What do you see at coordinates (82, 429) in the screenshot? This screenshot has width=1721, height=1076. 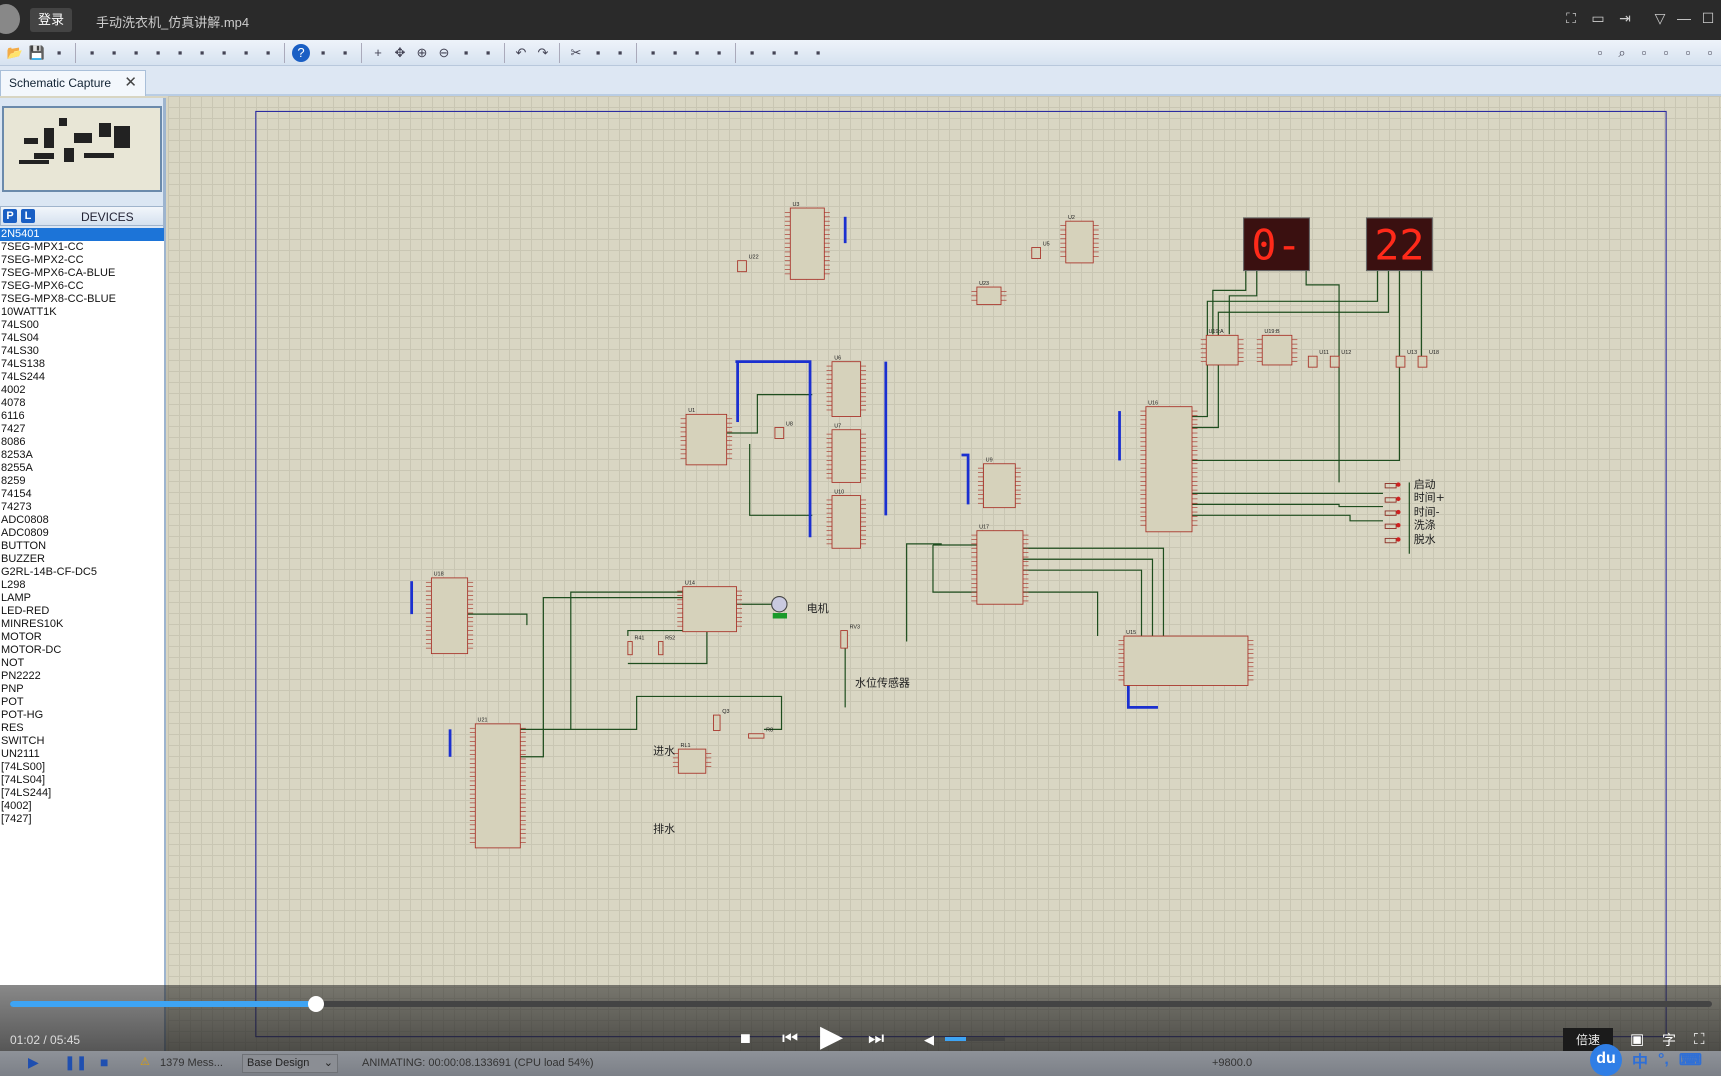 I see `device-list-item: 7427` at bounding box center [82, 429].